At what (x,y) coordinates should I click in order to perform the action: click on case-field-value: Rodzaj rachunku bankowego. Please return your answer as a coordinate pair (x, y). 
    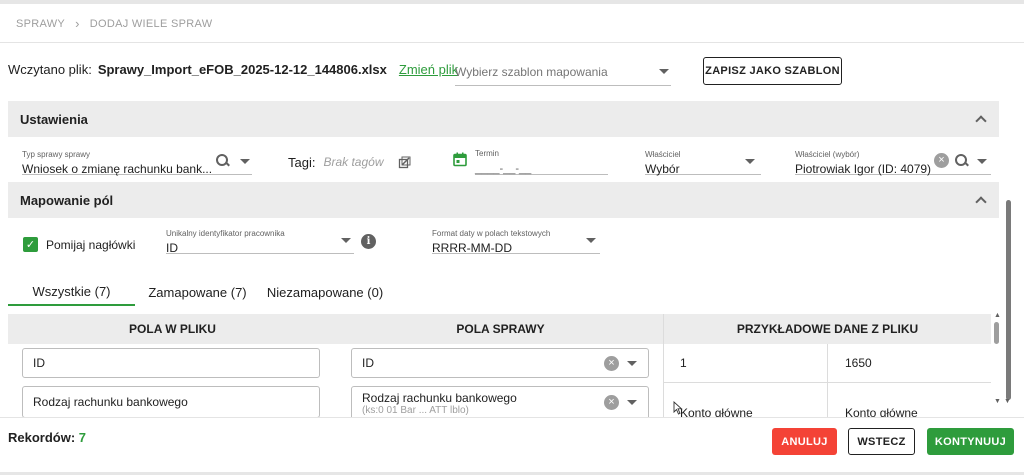
    Looking at the image, I should click on (439, 398).